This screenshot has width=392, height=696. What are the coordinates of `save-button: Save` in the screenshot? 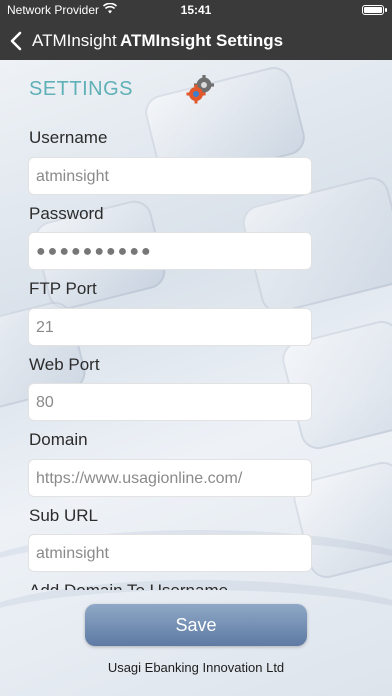 It's located at (196, 625).